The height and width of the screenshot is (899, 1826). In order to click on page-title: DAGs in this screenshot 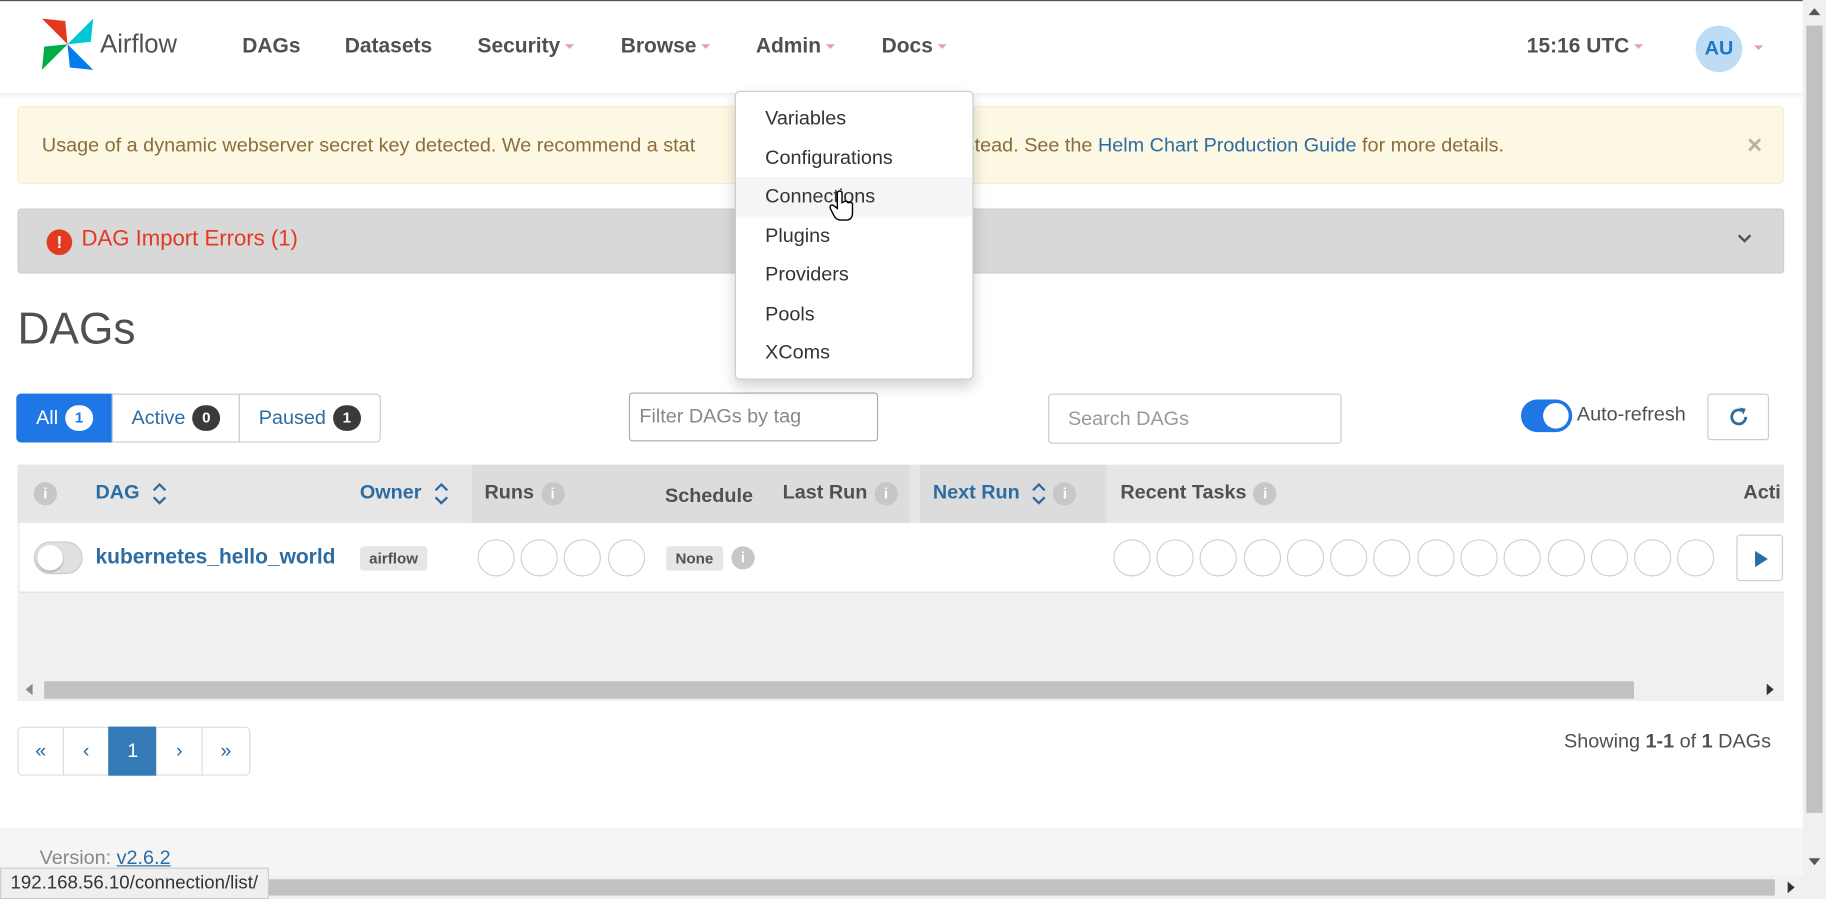, I will do `click(76, 330)`.